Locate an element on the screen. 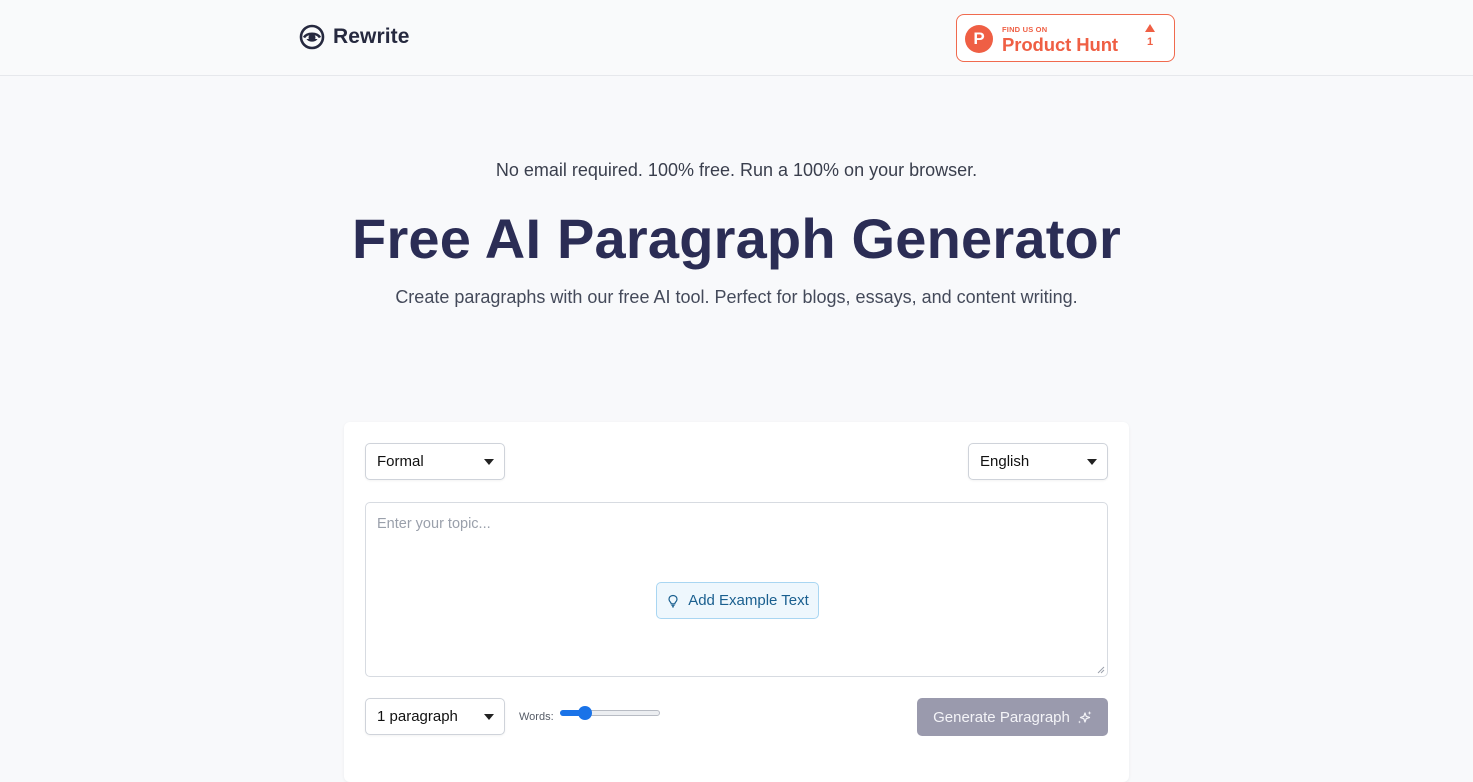 The height and width of the screenshot is (782, 1473). brand-logo: Rewrite is located at coordinates (354, 37).